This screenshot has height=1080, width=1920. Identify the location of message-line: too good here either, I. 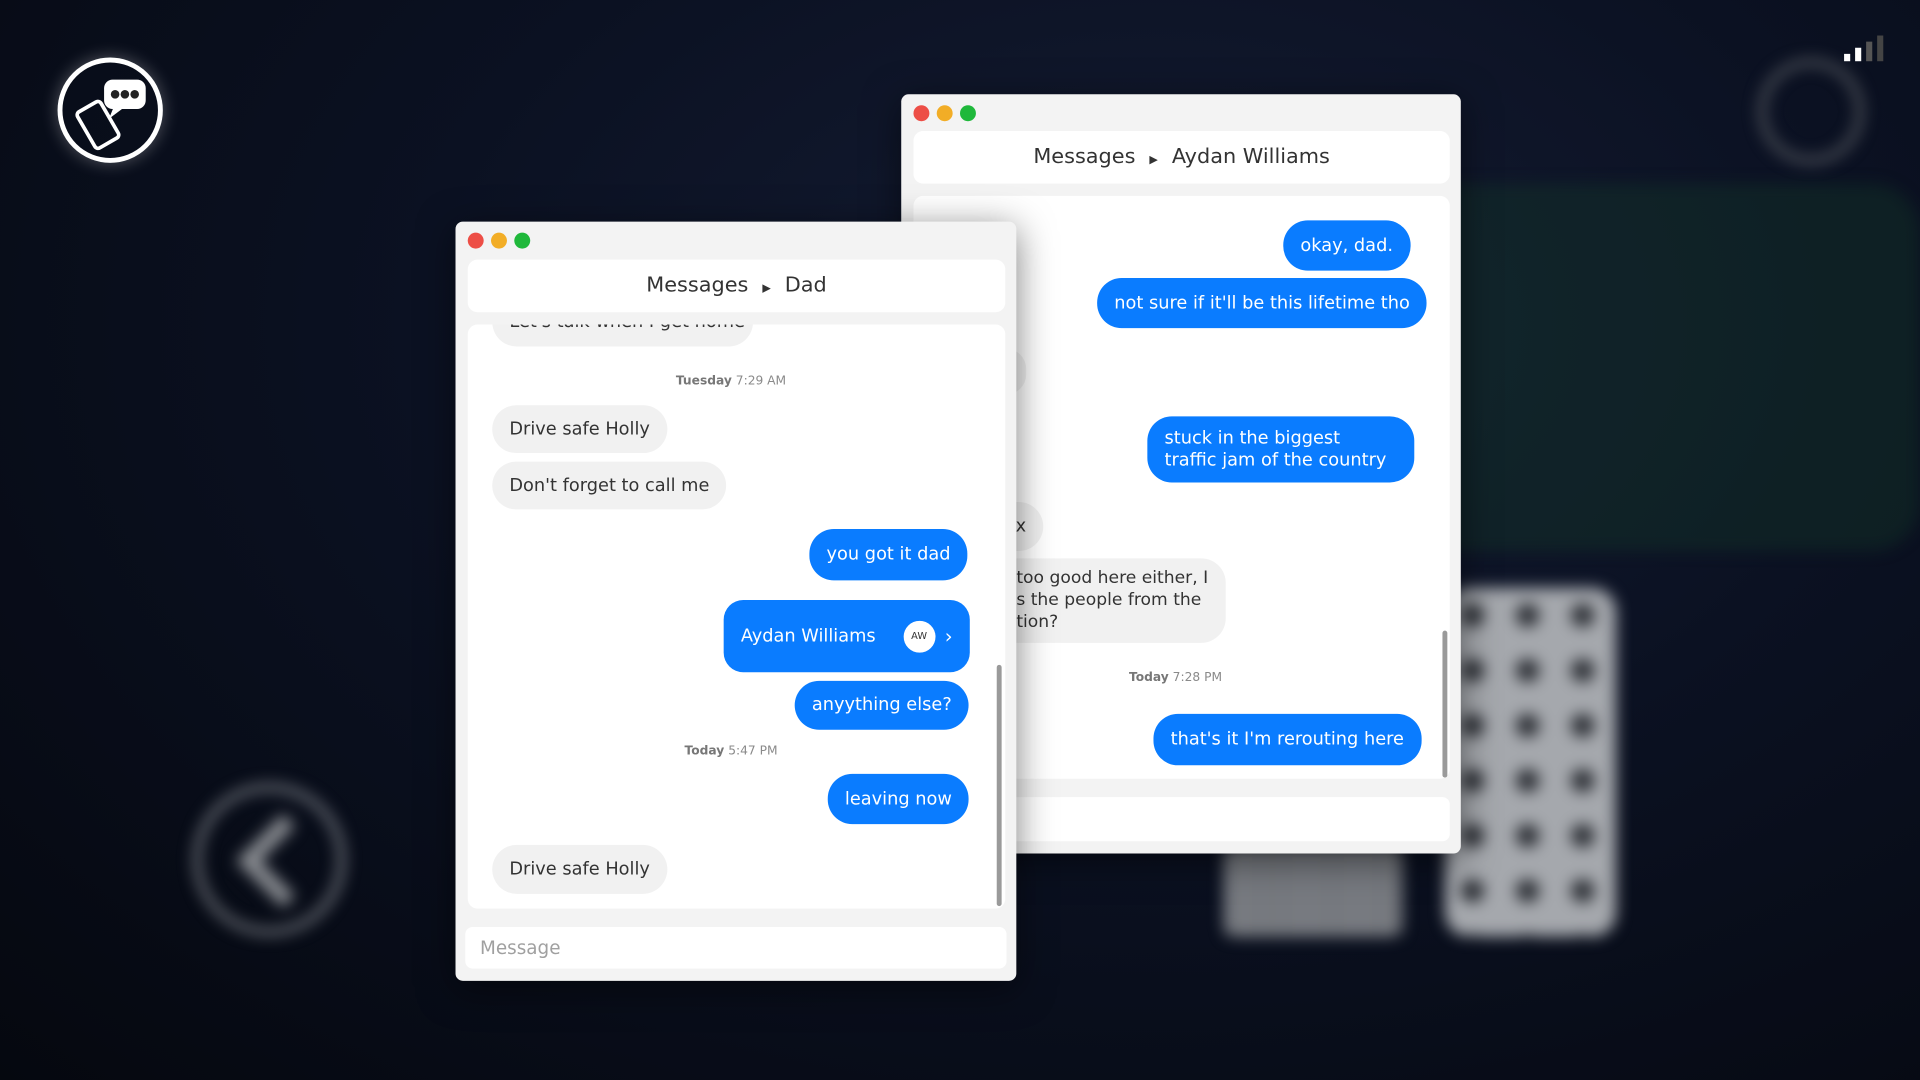
(1112, 578).